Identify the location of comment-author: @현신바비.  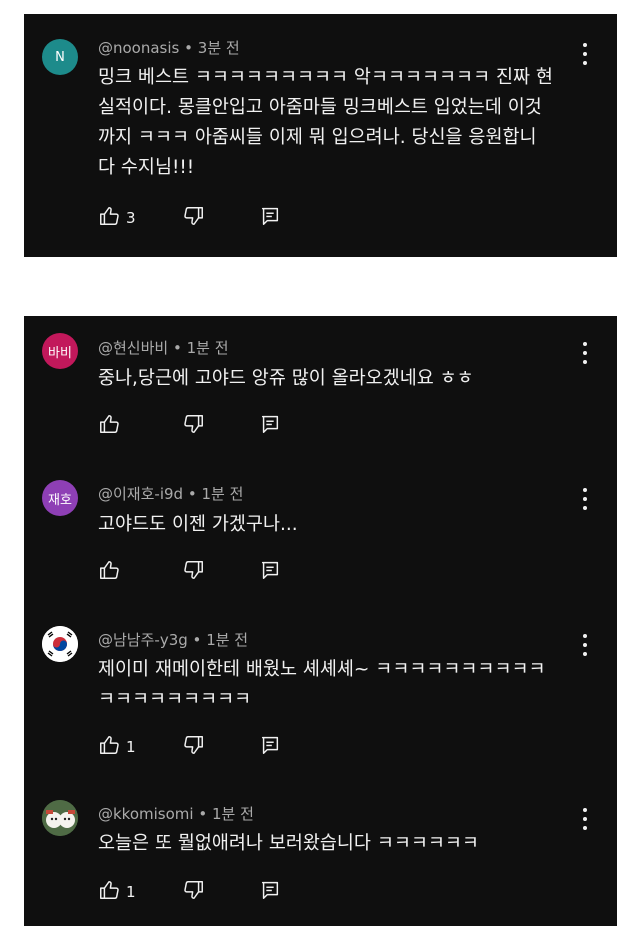
(133, 348).